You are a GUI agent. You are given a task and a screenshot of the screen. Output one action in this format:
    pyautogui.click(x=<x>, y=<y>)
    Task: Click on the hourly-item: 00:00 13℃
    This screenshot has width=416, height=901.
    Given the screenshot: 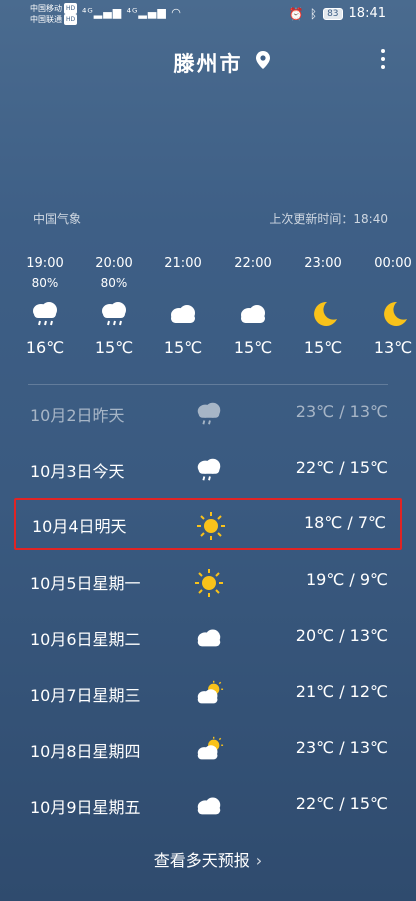 What is the action you would take?
    pyautogui.click(x=387, y=306)
    